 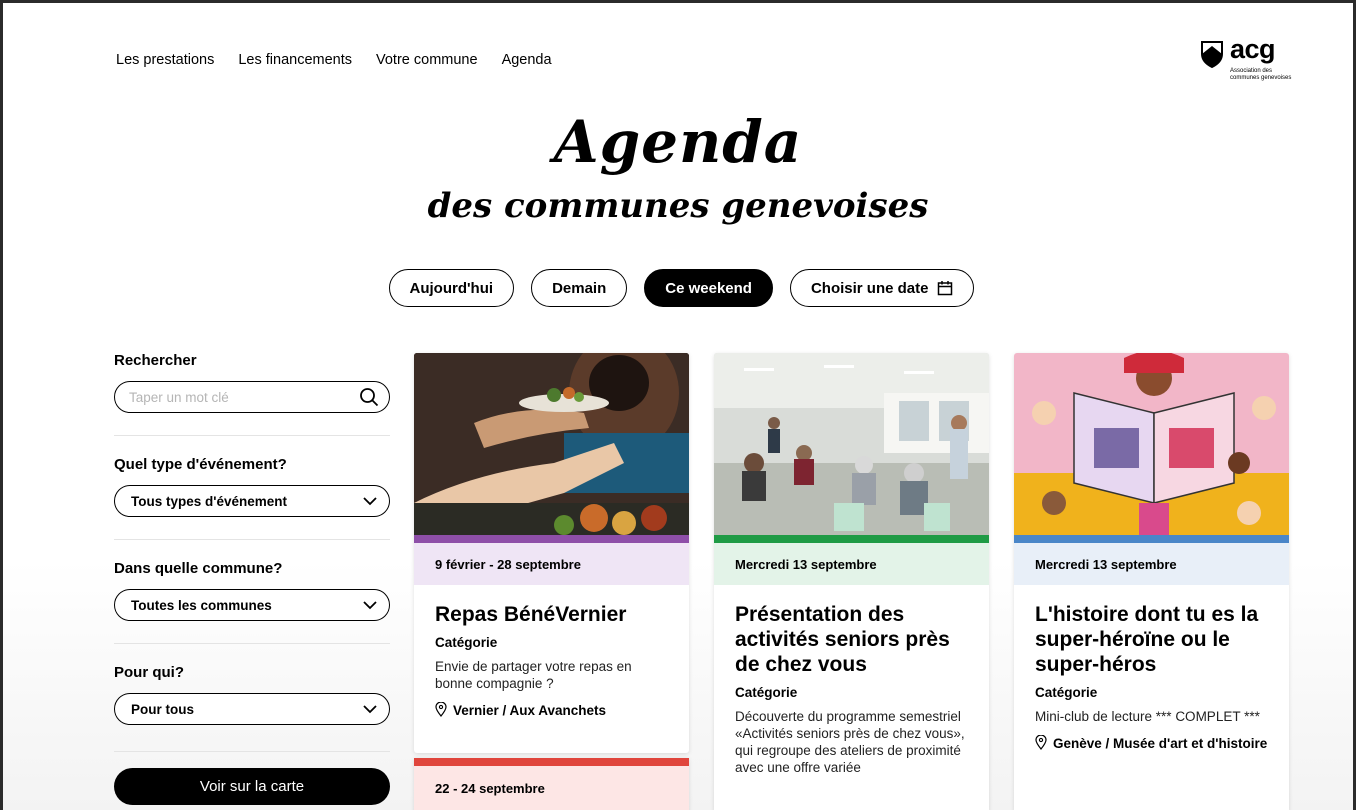 I want to click on page-subtitle: des communes genevoises, so click(x=678, y=206).